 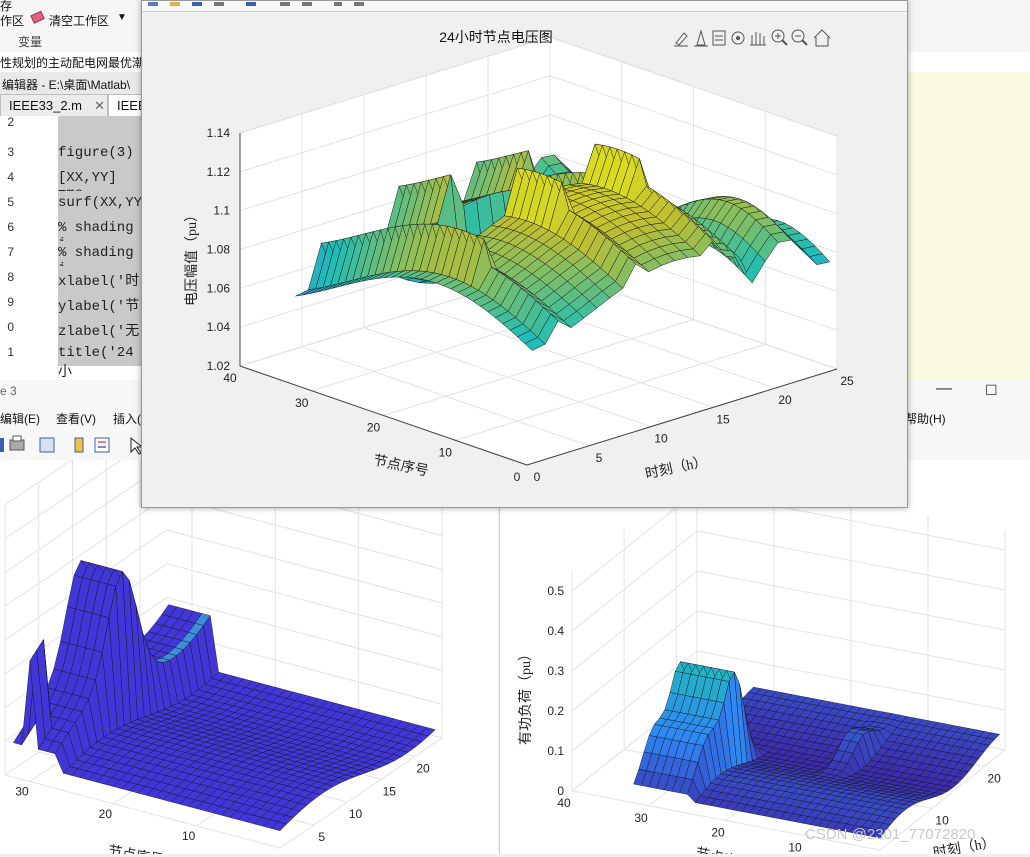 I want to click on figure3-toolbar-icons, so click(x=72, y=445).